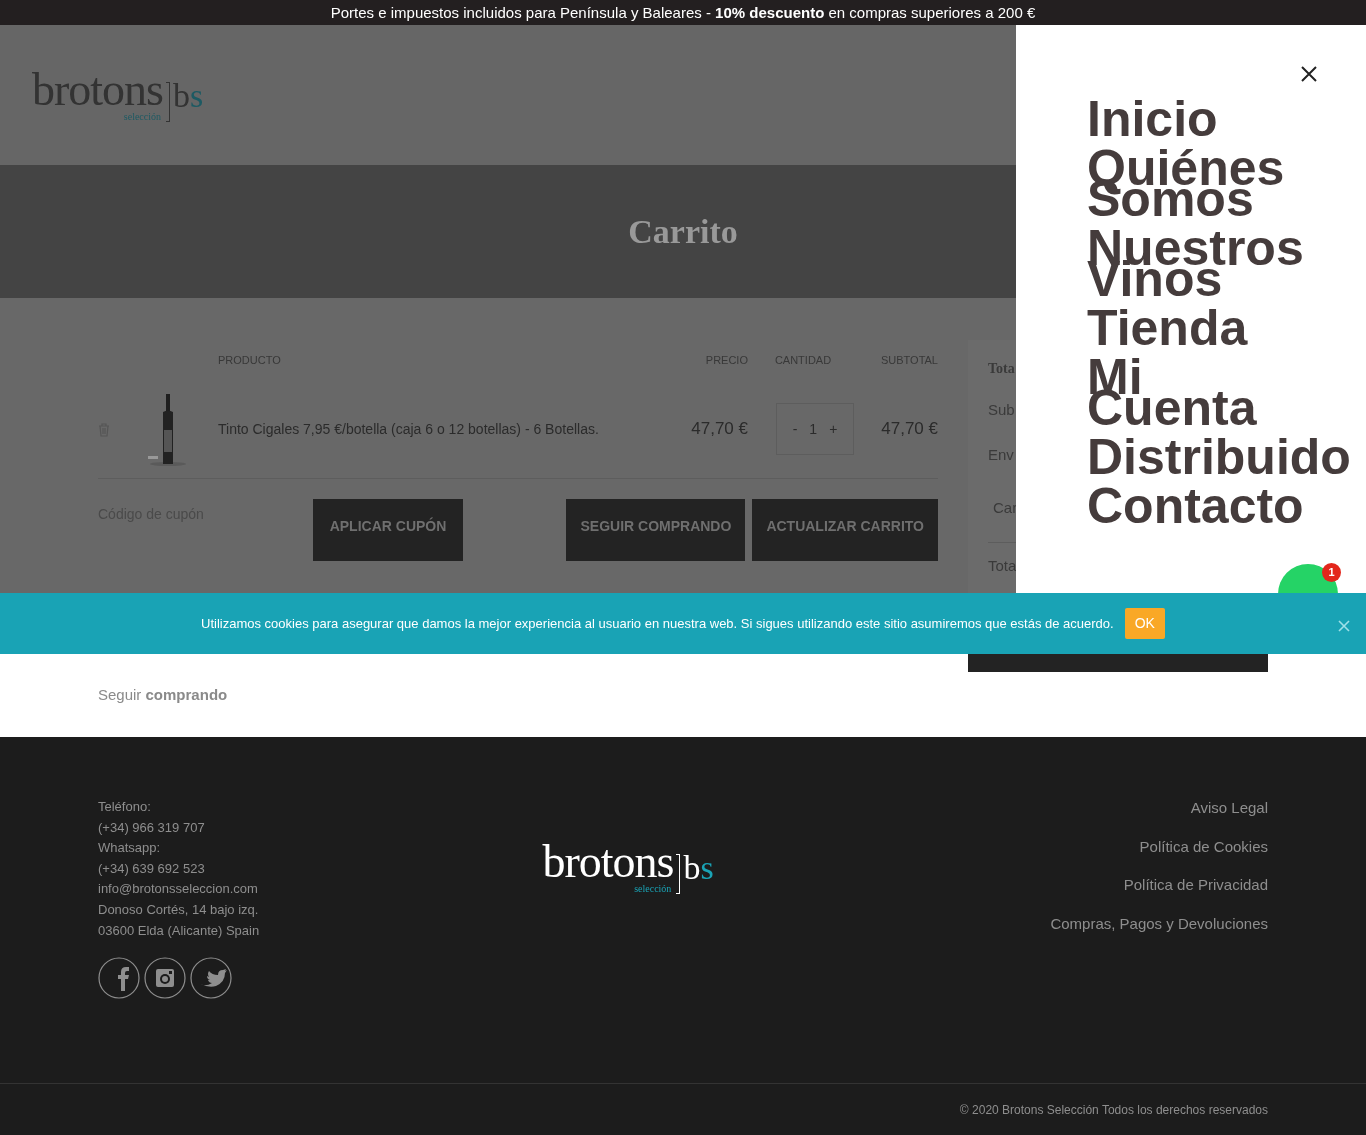  Describe the element at coordinates (1309, 73) in the screenshot. I see `close-icon` at that location.